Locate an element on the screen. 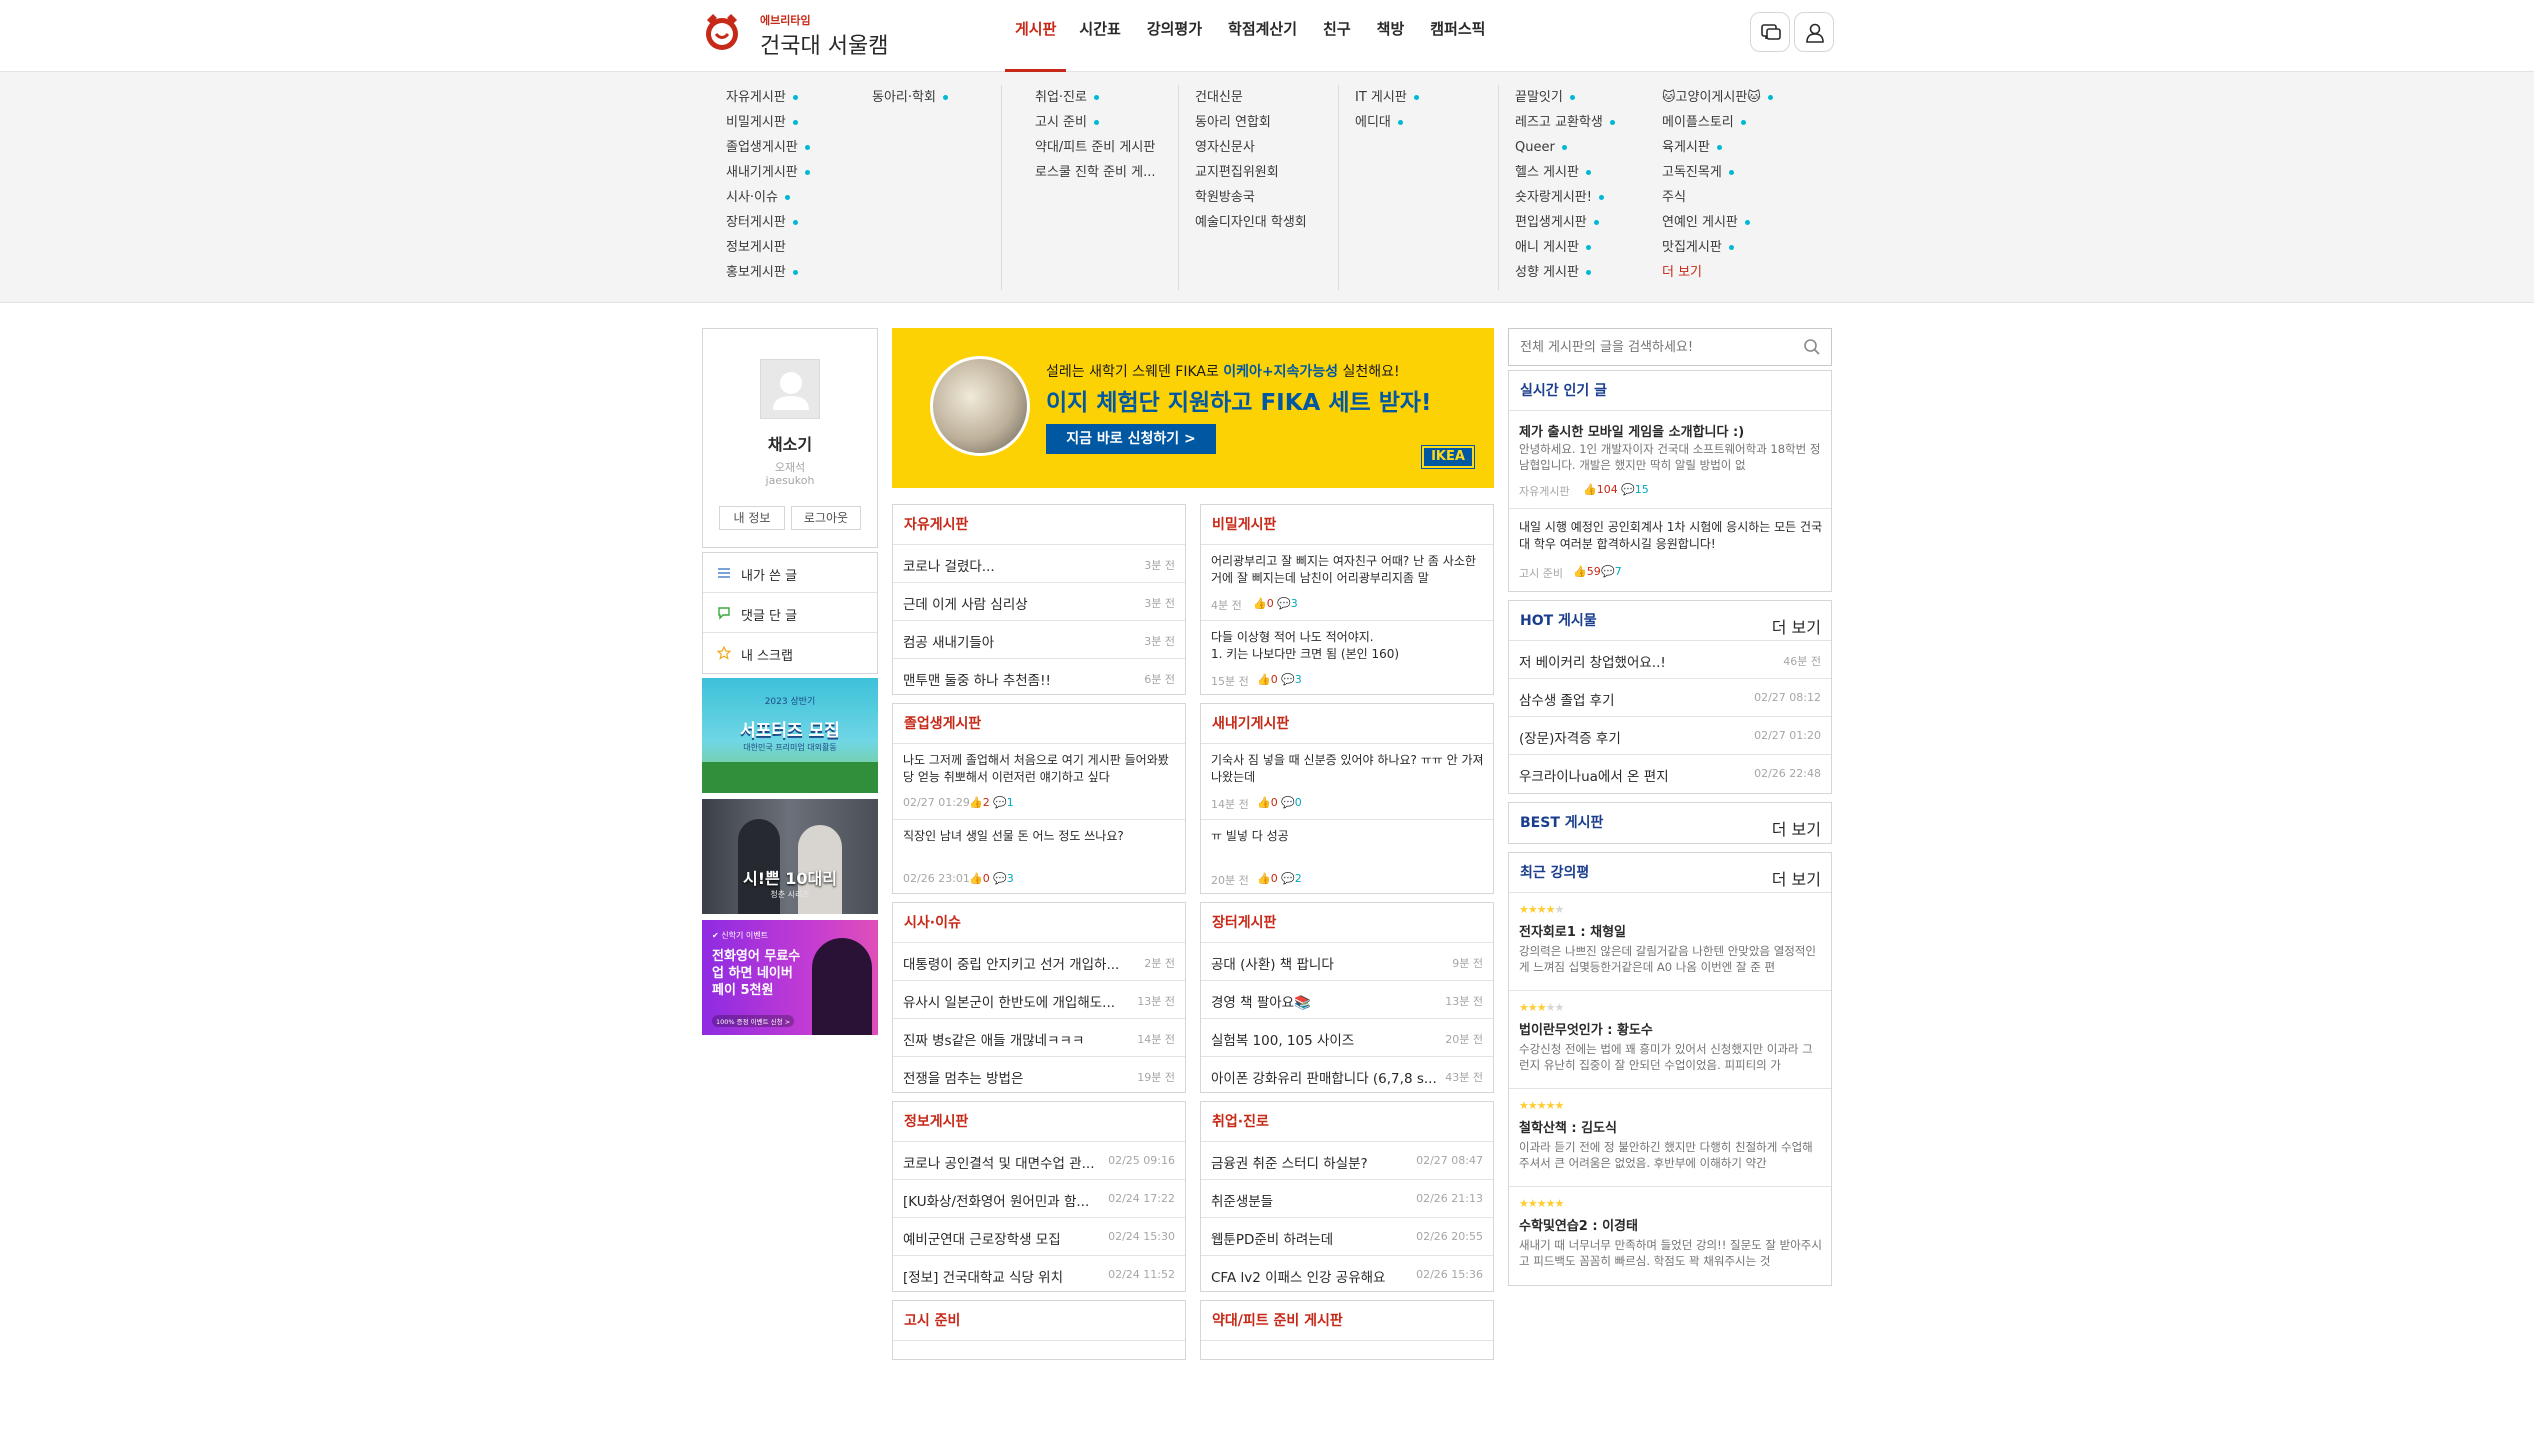 Image resolution: width=2534 pixels, height=1454 pixels. board-title: 장터게시판 is located at coordinates (1347, 923).